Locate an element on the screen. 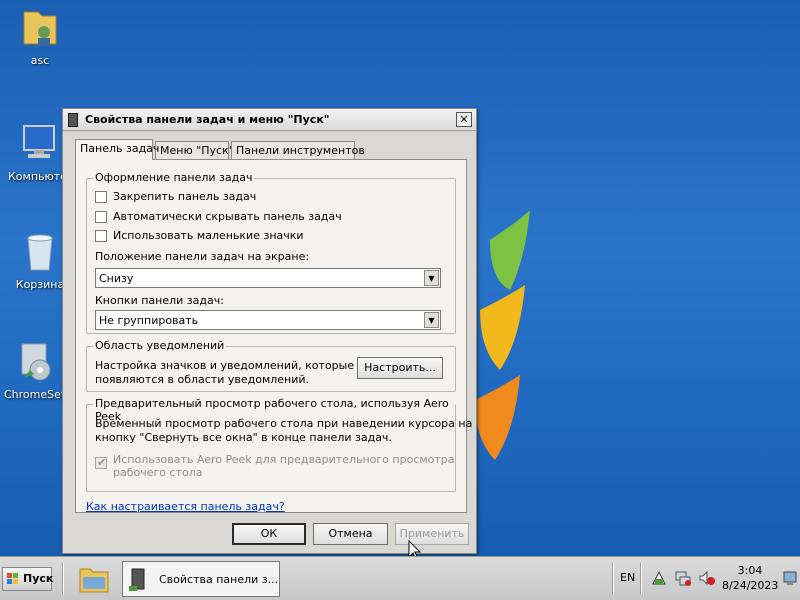 The image size is (800, 600). tab-taskbar: Панель задач is located at coordinates (117, 149).